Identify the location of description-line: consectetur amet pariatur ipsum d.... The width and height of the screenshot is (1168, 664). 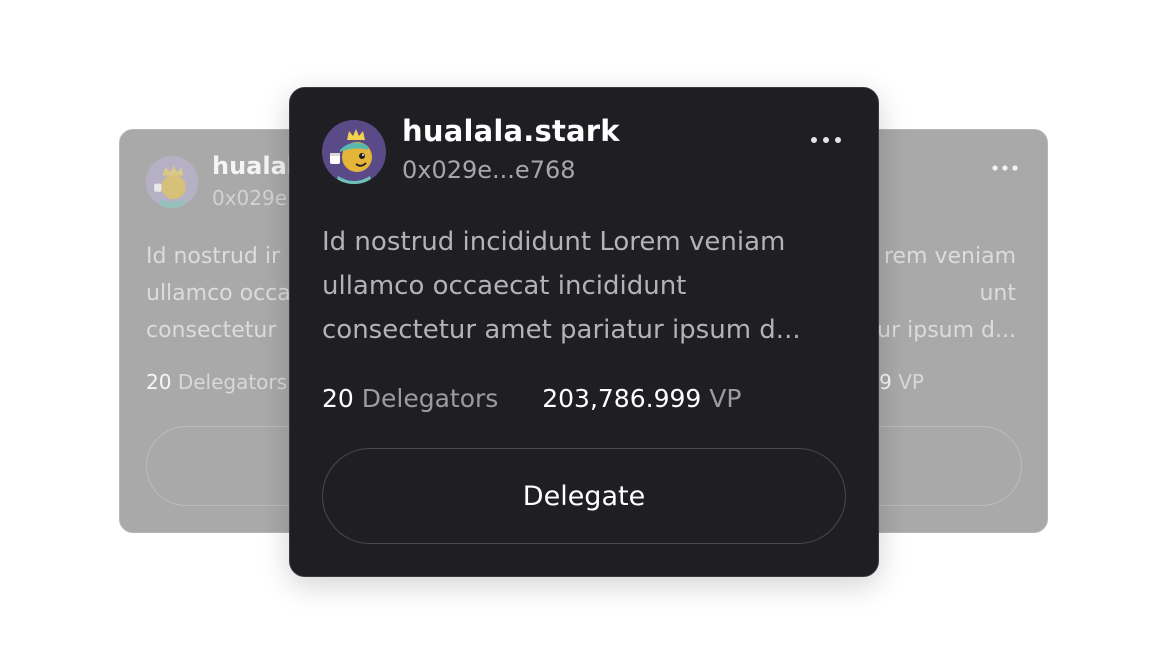
(561, 330).